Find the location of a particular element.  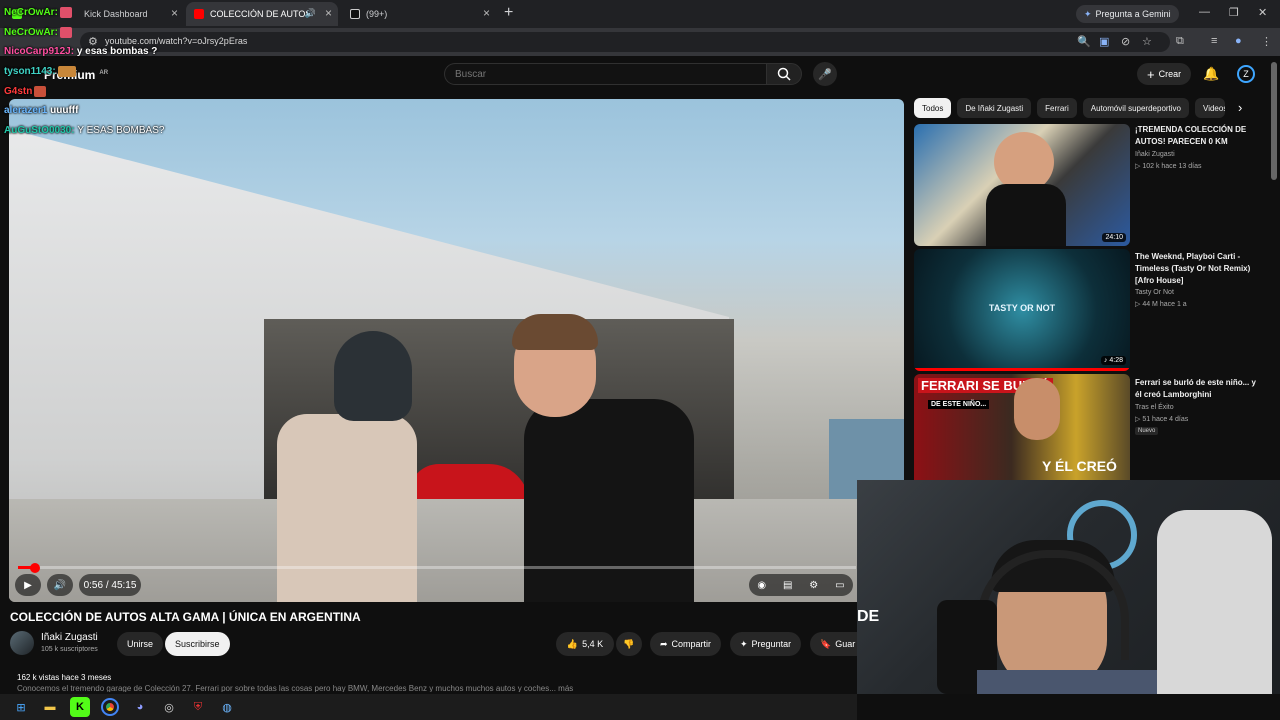

play-button: ▶ is located at coordinates (28, 585).